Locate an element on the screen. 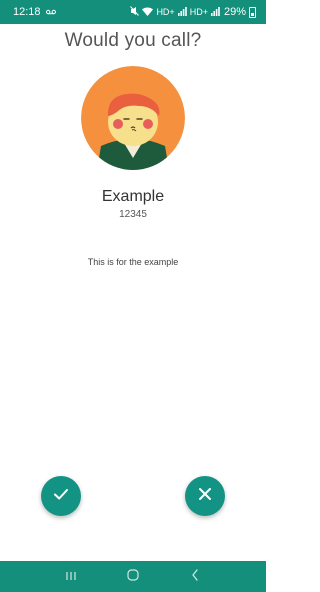 This screenshot has height=592, width=320. home-icon is located at coordinates (133, 577).